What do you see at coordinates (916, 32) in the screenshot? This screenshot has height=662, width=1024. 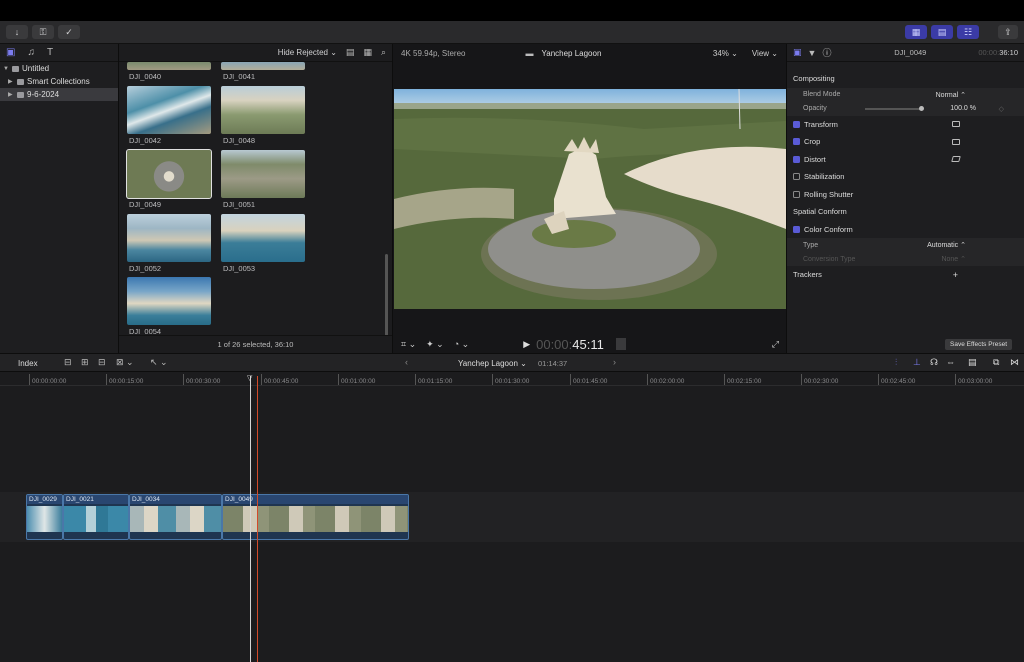 I see `show-browser-button: ▦` at bounding box center [916, 32].